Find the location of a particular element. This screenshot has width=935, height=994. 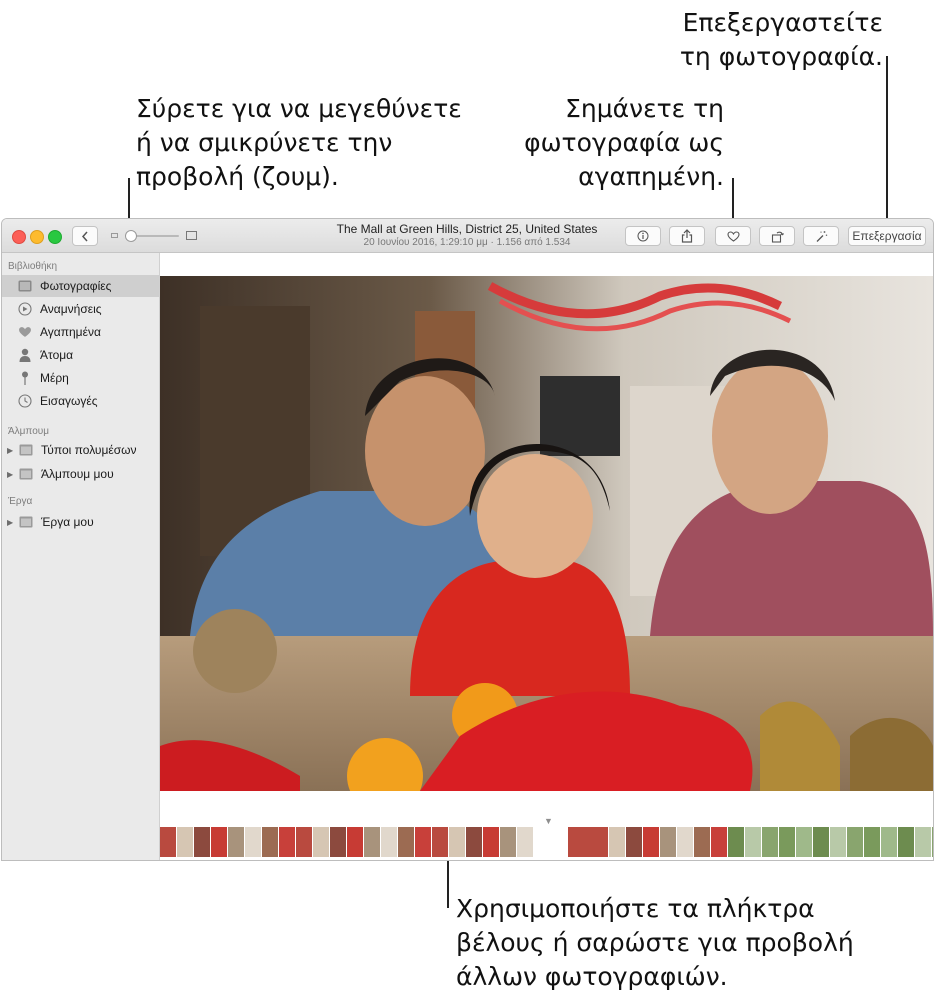

close-window-button is located at coordinates (19, 237).